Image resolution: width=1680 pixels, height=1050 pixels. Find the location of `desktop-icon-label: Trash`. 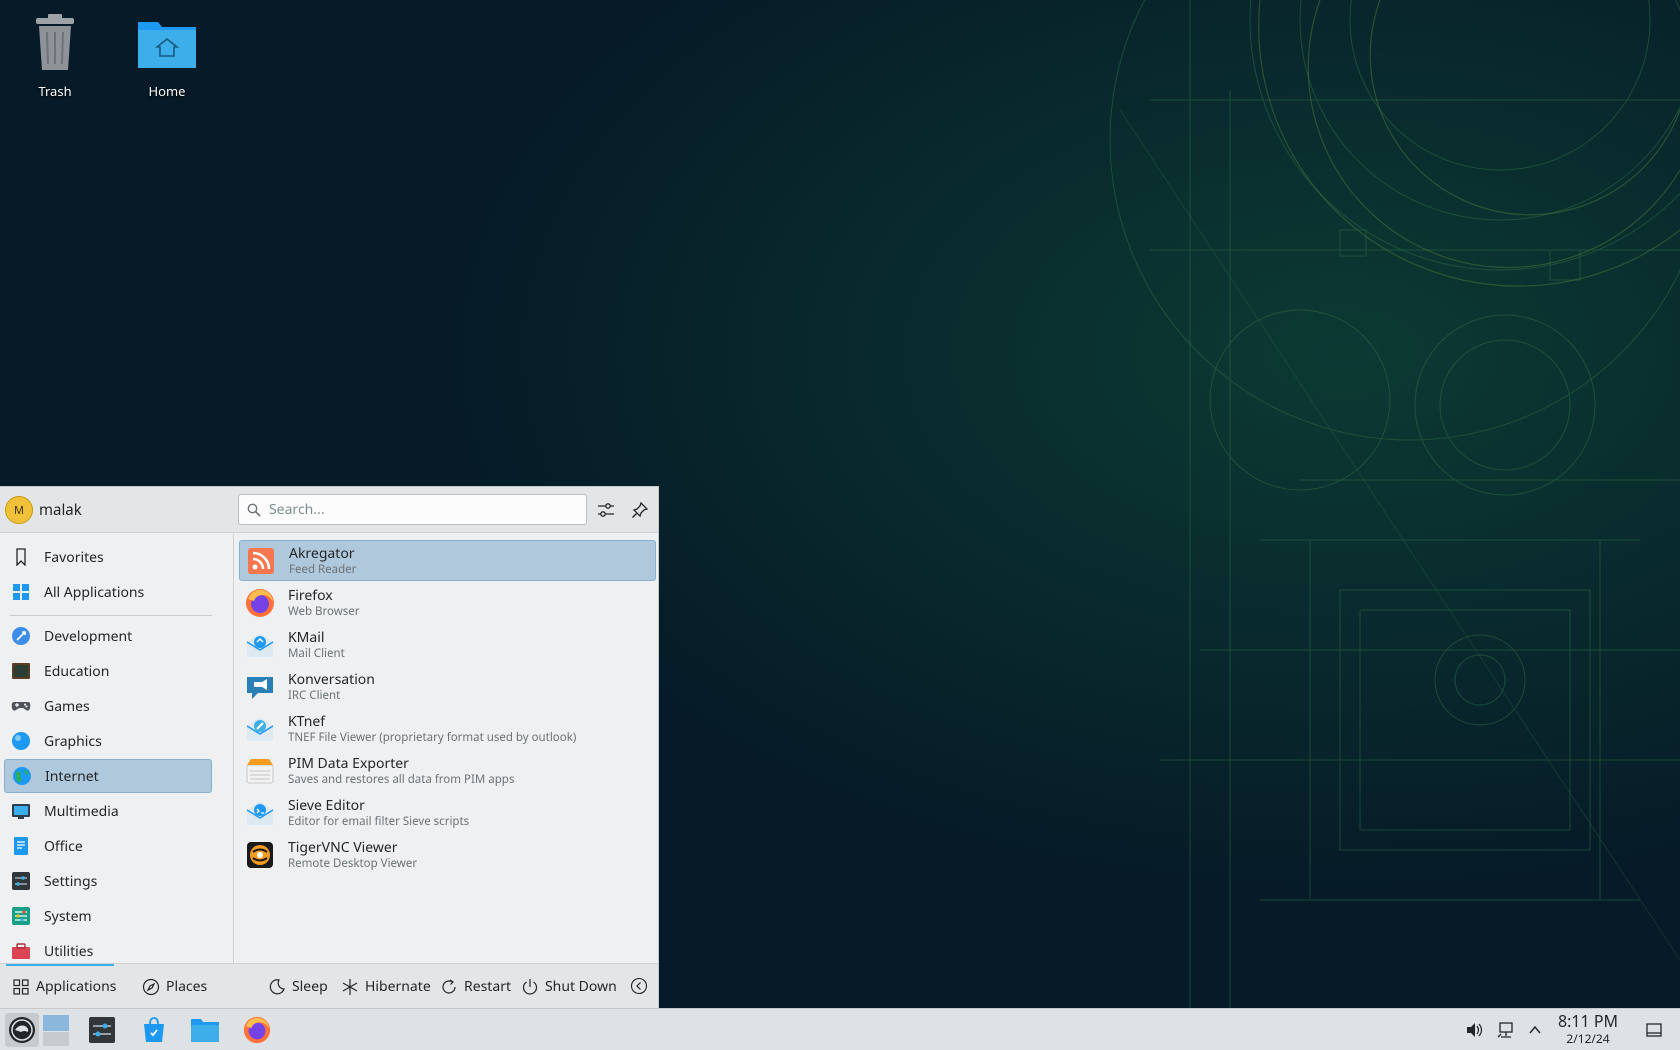

desktop-icon-label: Trash is located at coordinates (55, 91).